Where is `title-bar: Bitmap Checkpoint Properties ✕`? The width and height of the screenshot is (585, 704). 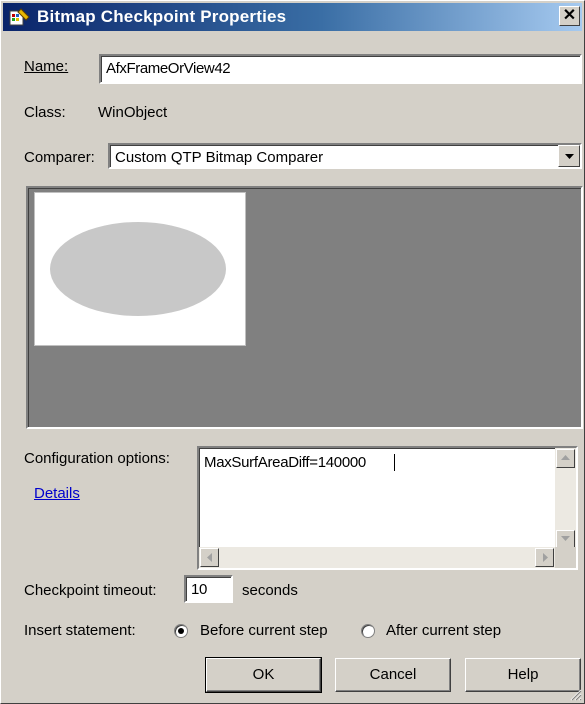 title-bar: Bitmap Checkpoint Properties ✕ is located at coordinates (292, 17).